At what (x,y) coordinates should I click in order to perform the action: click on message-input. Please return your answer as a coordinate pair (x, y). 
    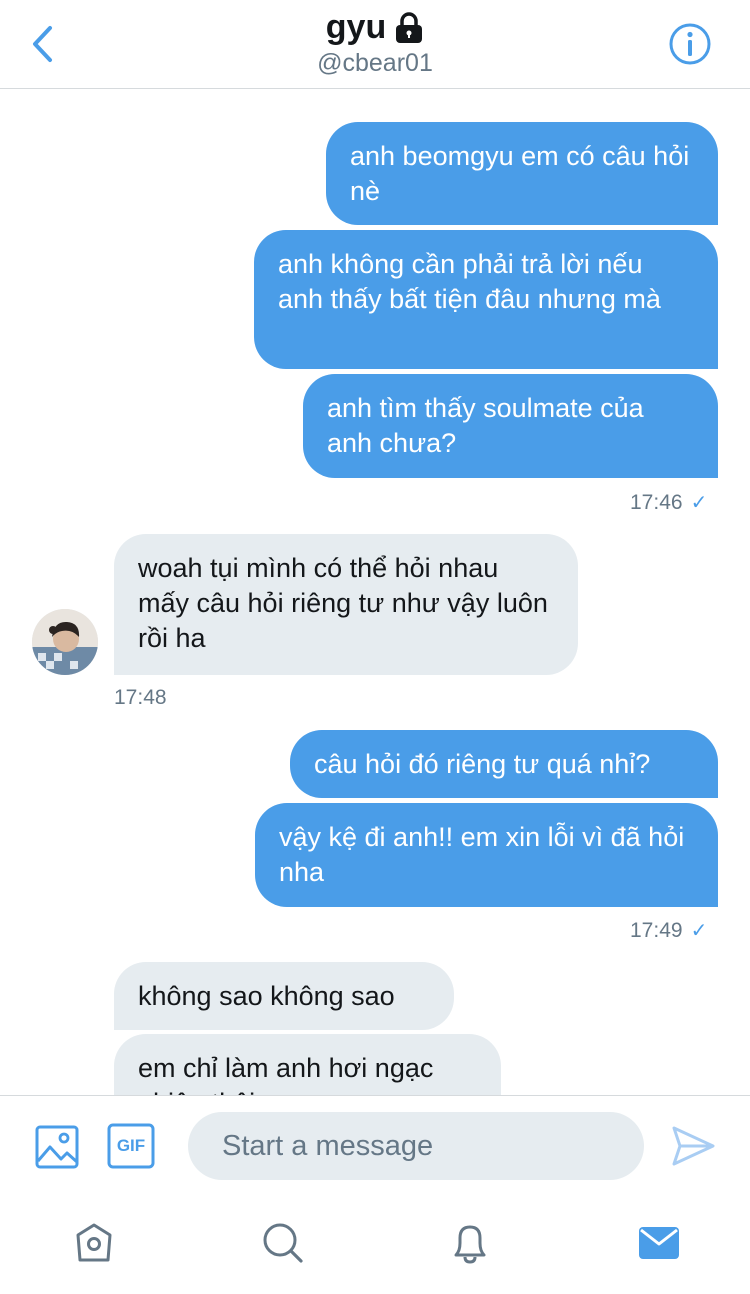
    Looking at the image, I should click on (416, 1146).